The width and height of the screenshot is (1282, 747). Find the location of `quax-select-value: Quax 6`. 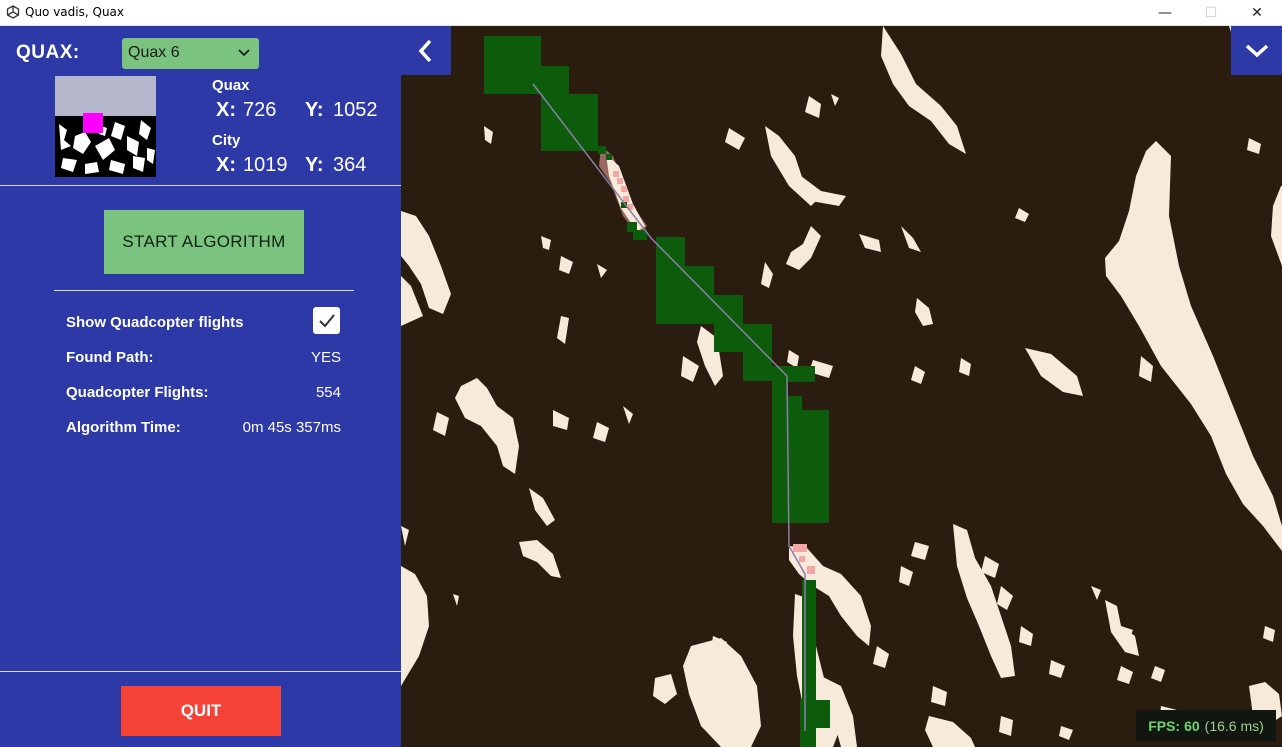

quax-select-value: Quax 6 is located at coordinates (154, 52).